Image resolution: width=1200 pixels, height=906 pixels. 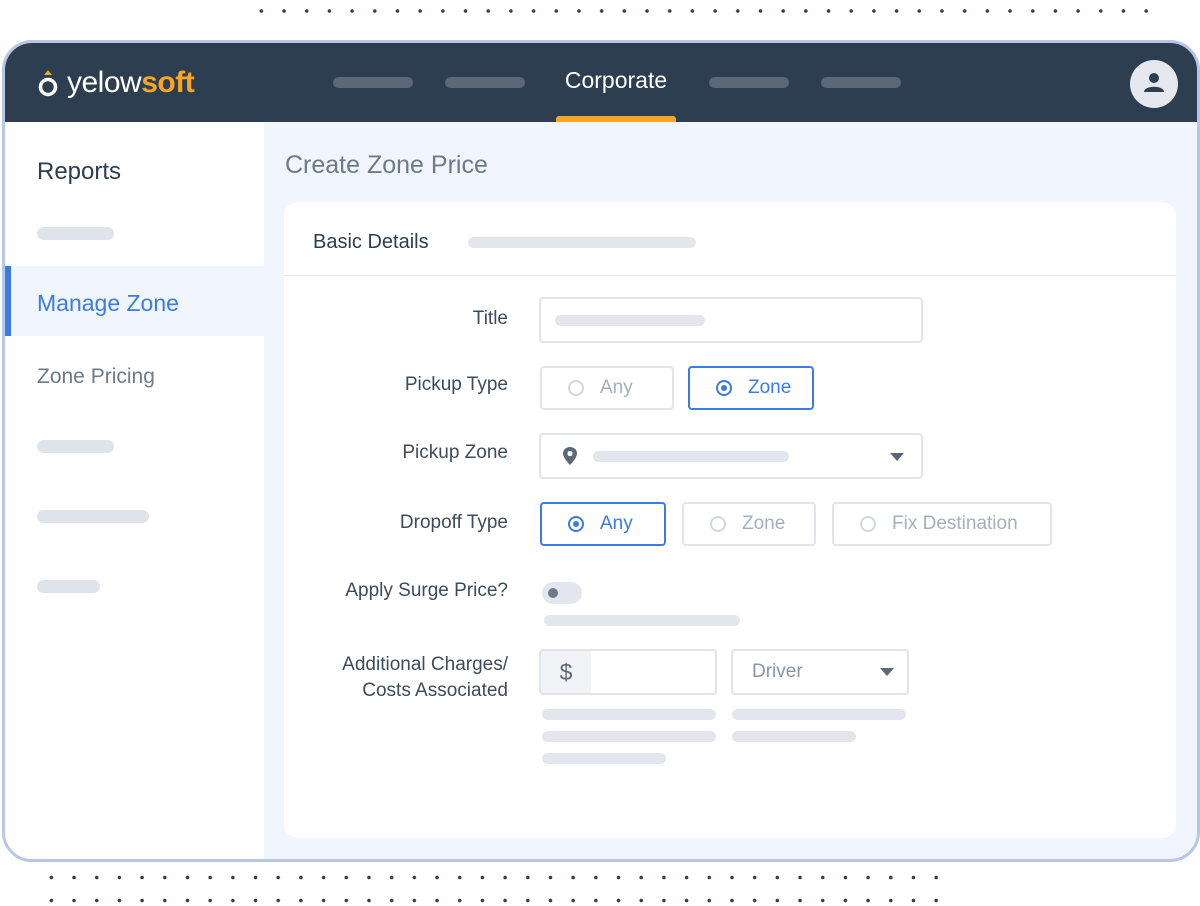 What do you see at coordinates (820, 672) in the screenshot?
I see `charge-party-select: Driver` at bounding box center [820, 672].